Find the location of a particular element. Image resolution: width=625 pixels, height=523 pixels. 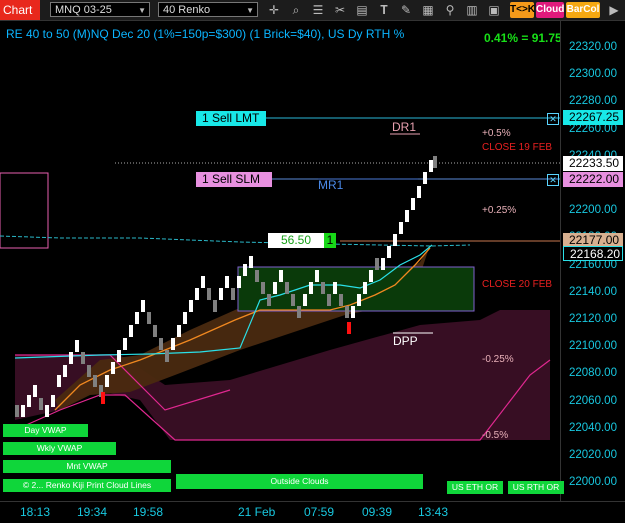

day-vwap-button: Day VWAP is located at coordinates (45, 430).